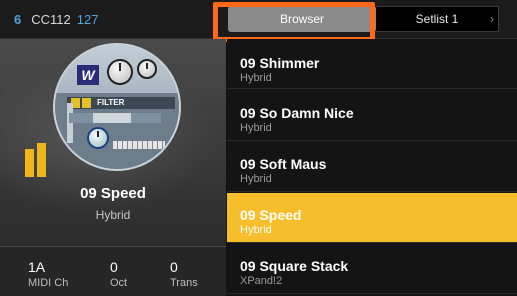 The height and width of the screenshot is (296, 517). I want to click on current-preset-name: 09 Speed, so click(113, 193).